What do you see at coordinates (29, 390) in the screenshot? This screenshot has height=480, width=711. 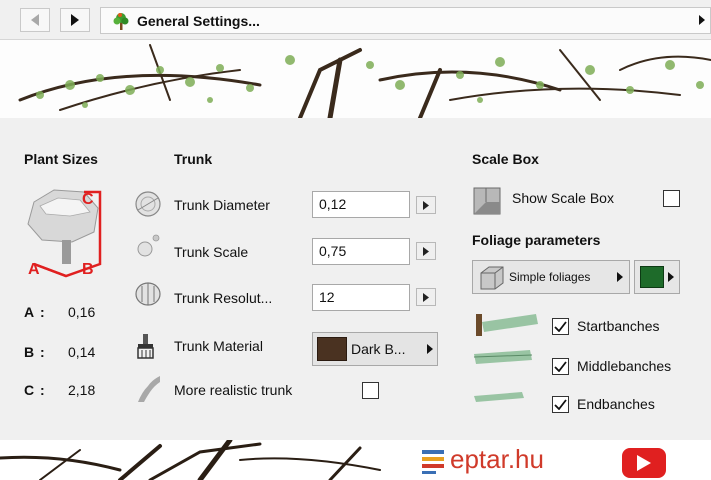 I see `size-key: C` at bounding box center [29, 390].